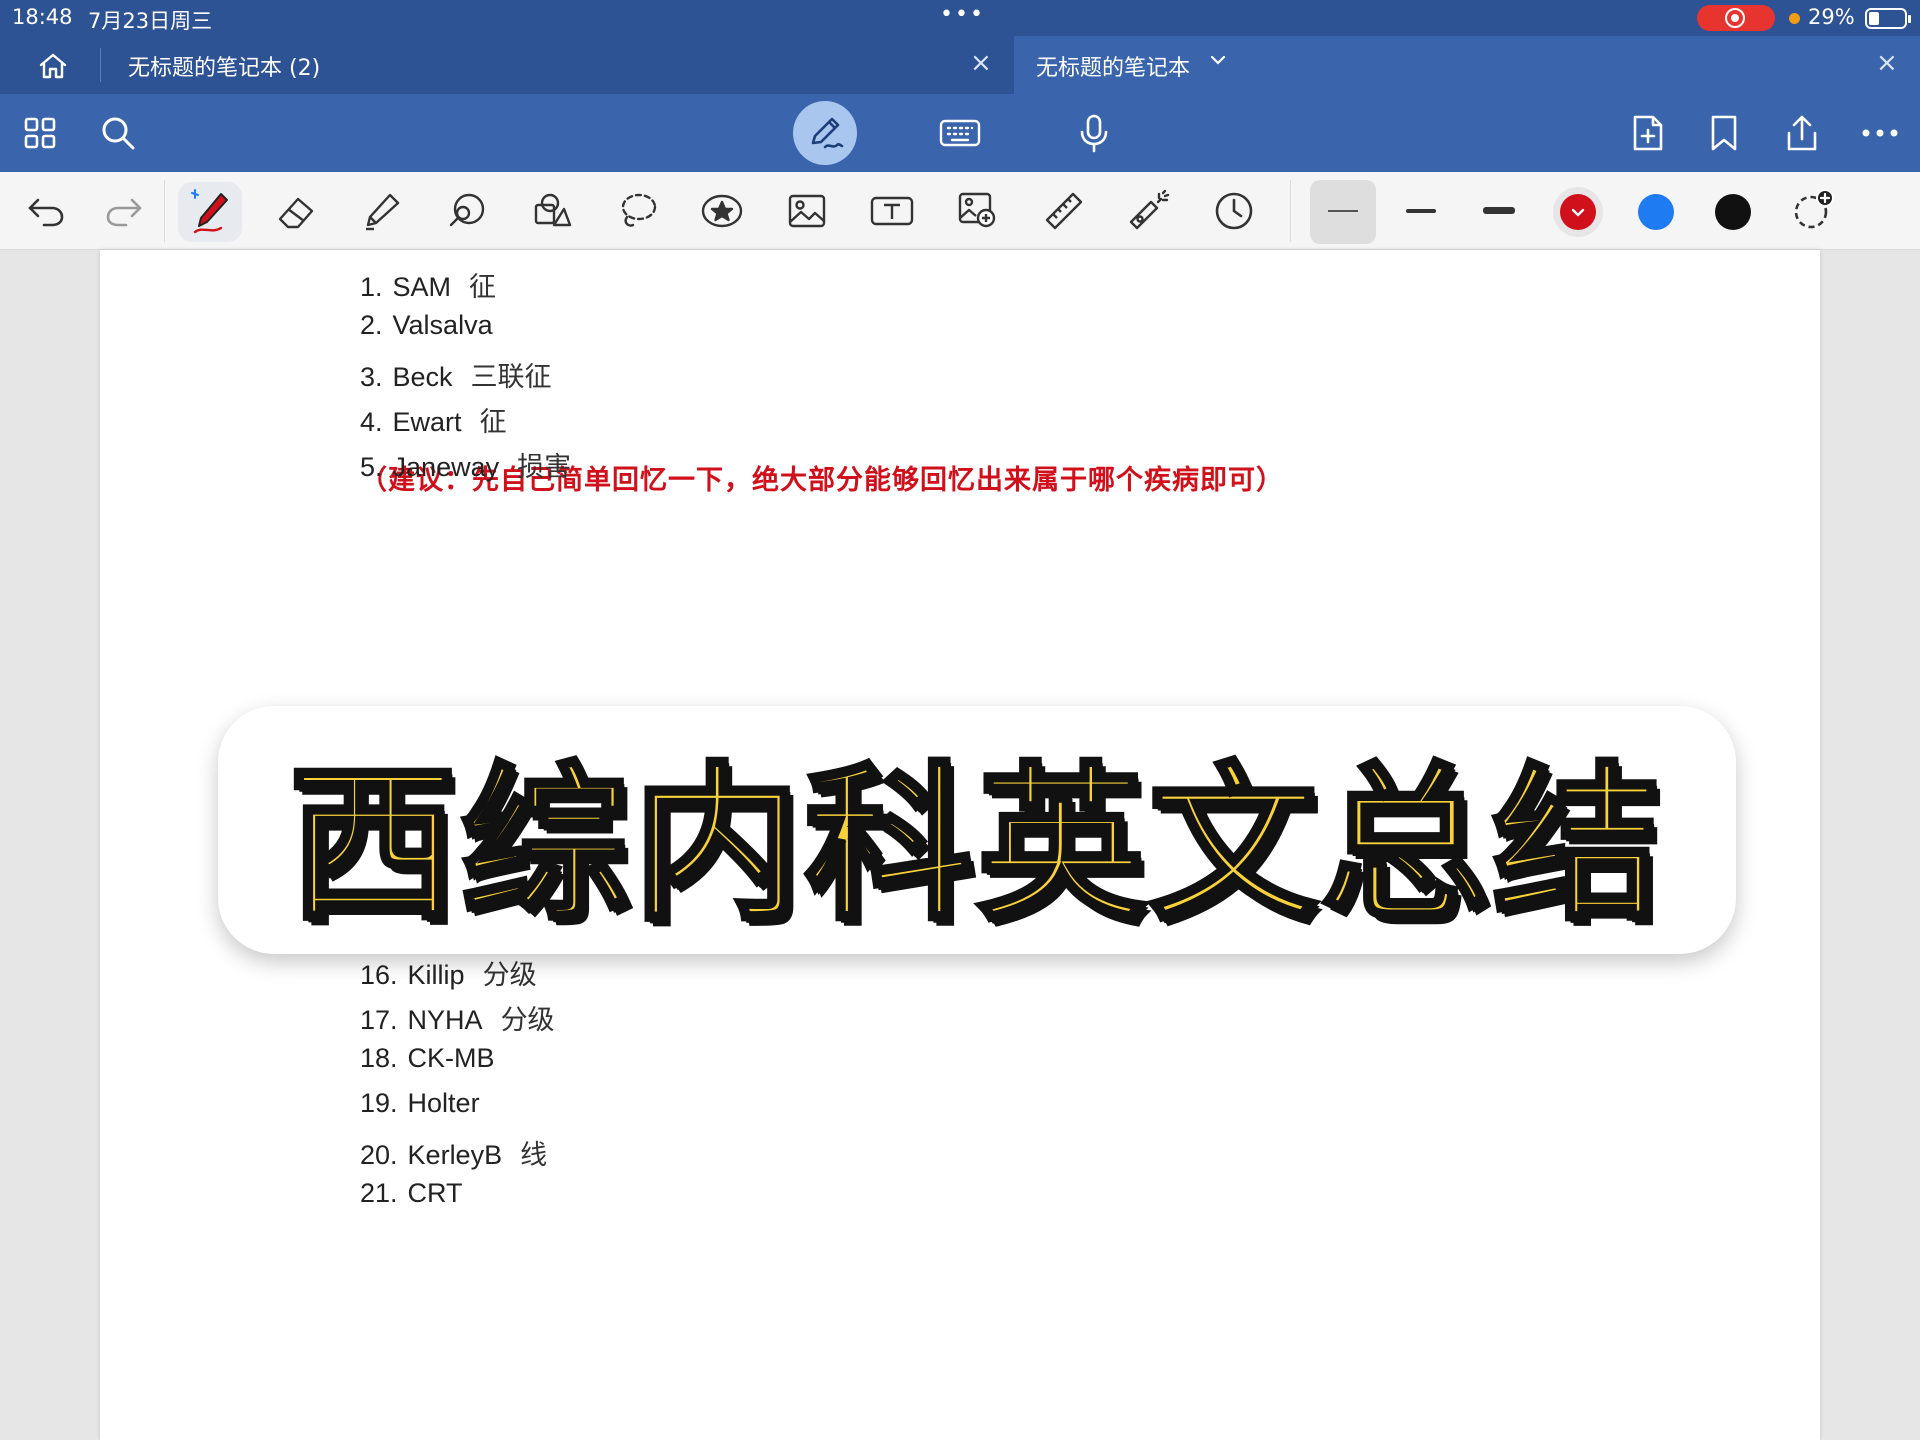  I want to click on color-red-swatch, so click(1578, 212).